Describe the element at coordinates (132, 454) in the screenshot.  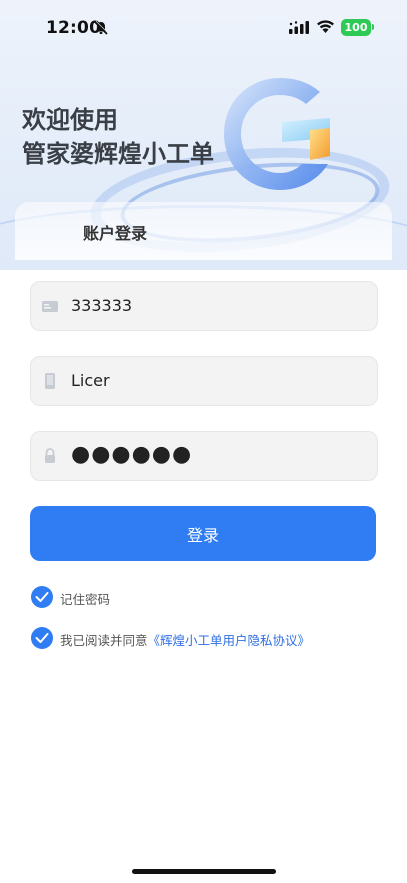
I see `password-value: ●●●●●●` at that location.